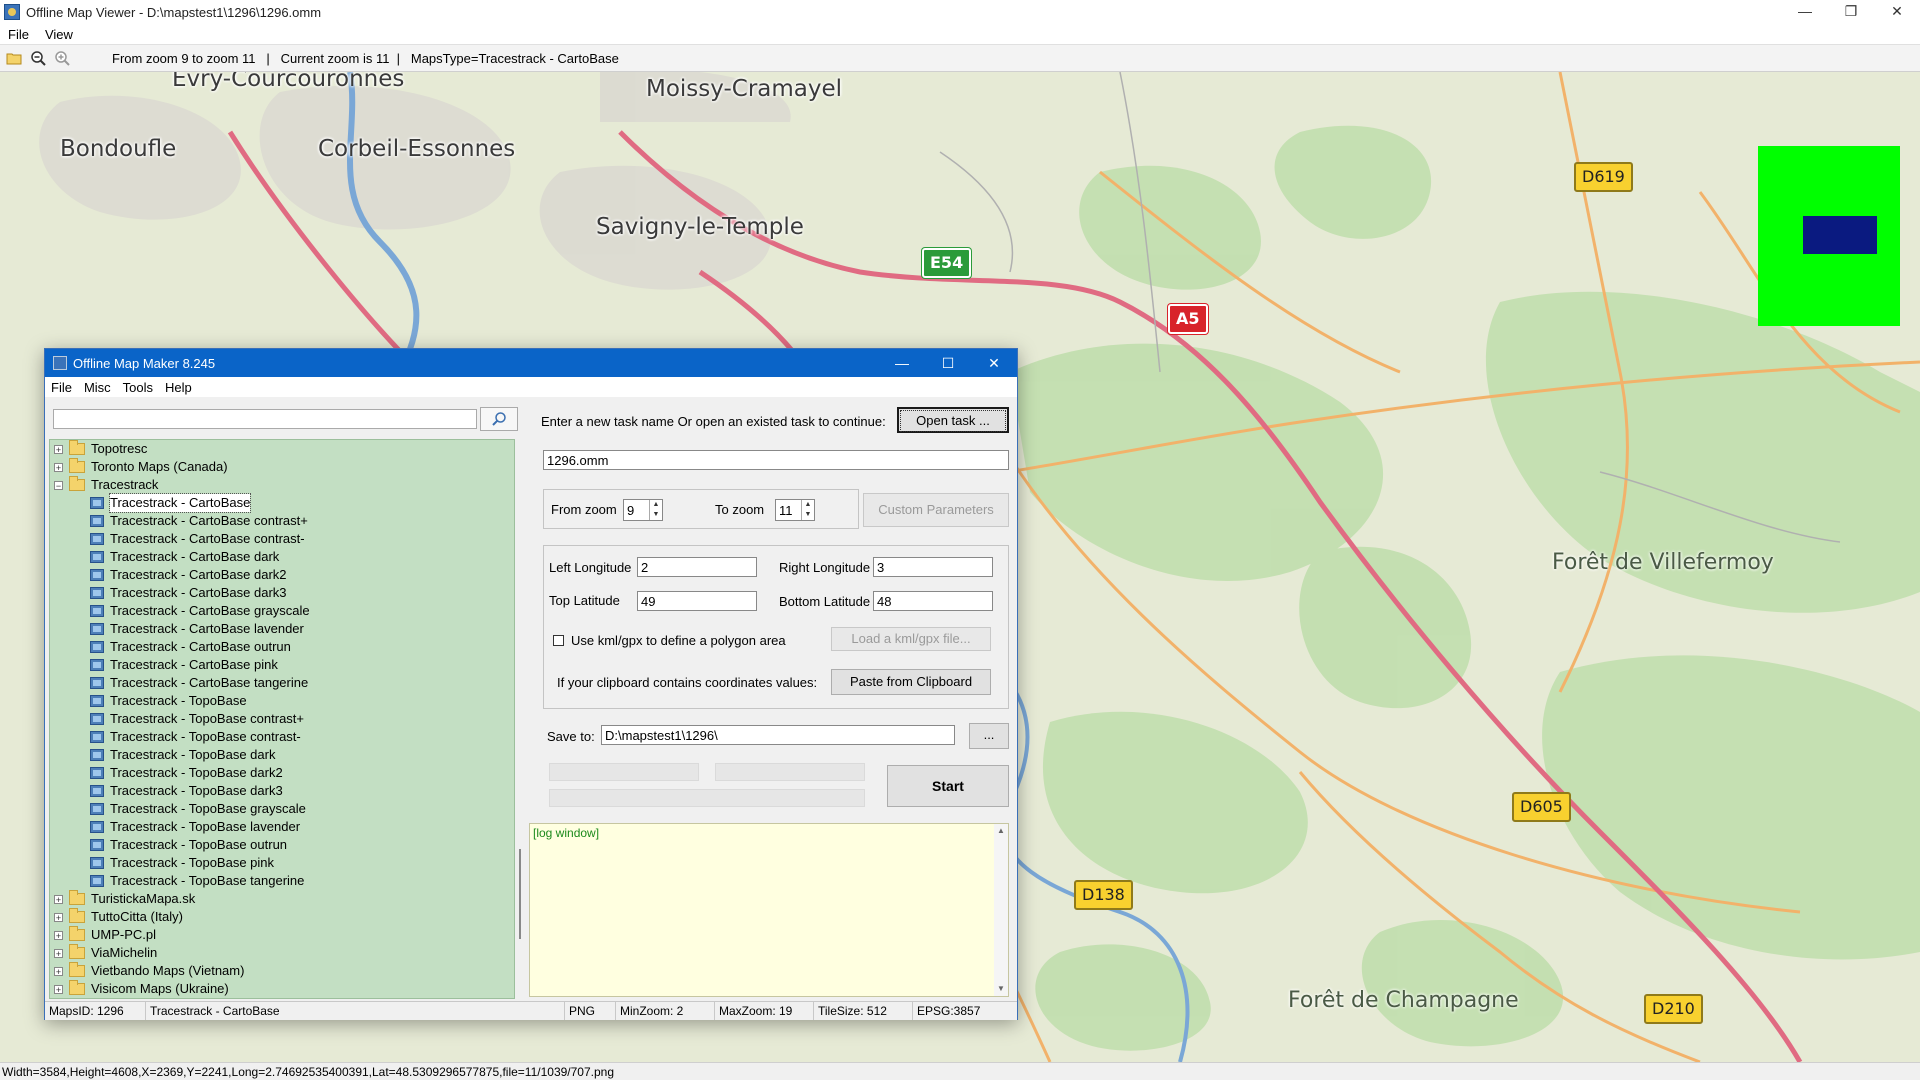 Image resolution: width=1920 pixels, height=1081 pixels. I want to click on dialog-menu-misc: Misc, so click(97, 387).